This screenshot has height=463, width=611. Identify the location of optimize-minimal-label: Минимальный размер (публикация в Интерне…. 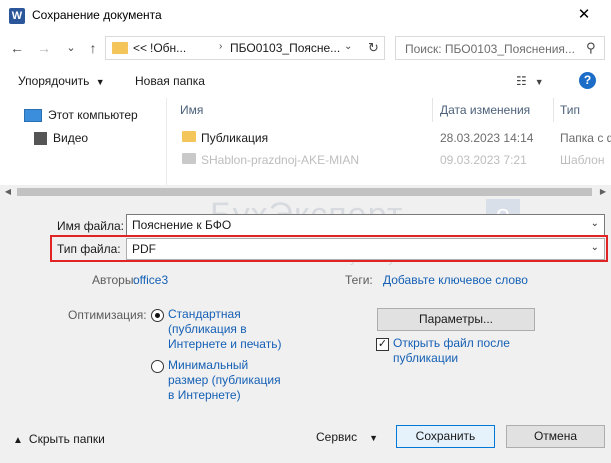
(224, 380).